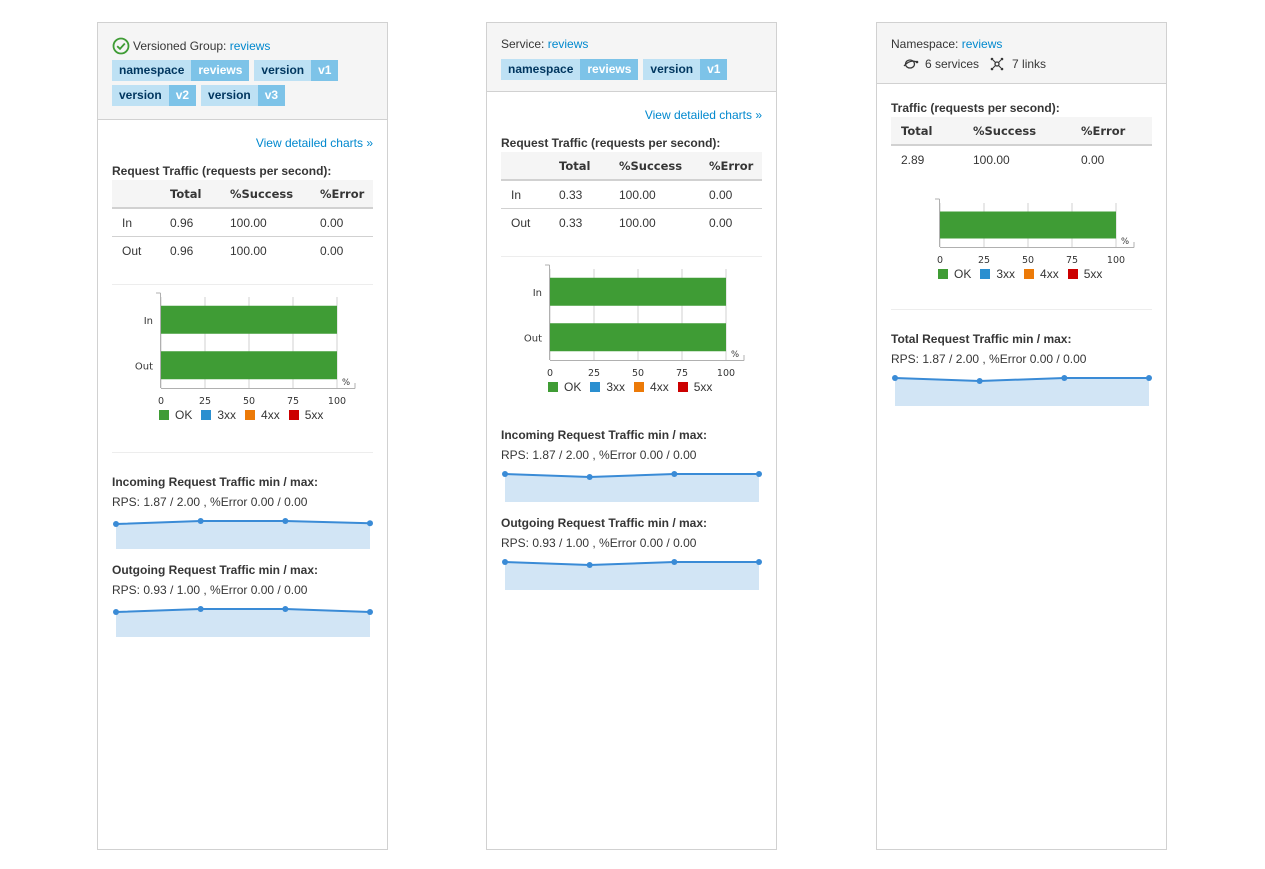 This screenshot has height=869, width=1265. Describe the element at coordinates (180, 46) in the screenshot. I see `title-prefix: Versioned Group:` at that location.